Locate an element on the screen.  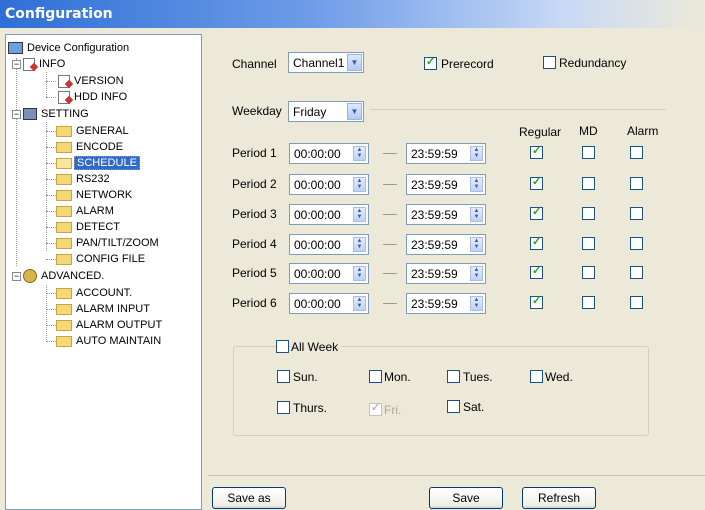
saturday-checkbox is located at coordinates (453, 406).